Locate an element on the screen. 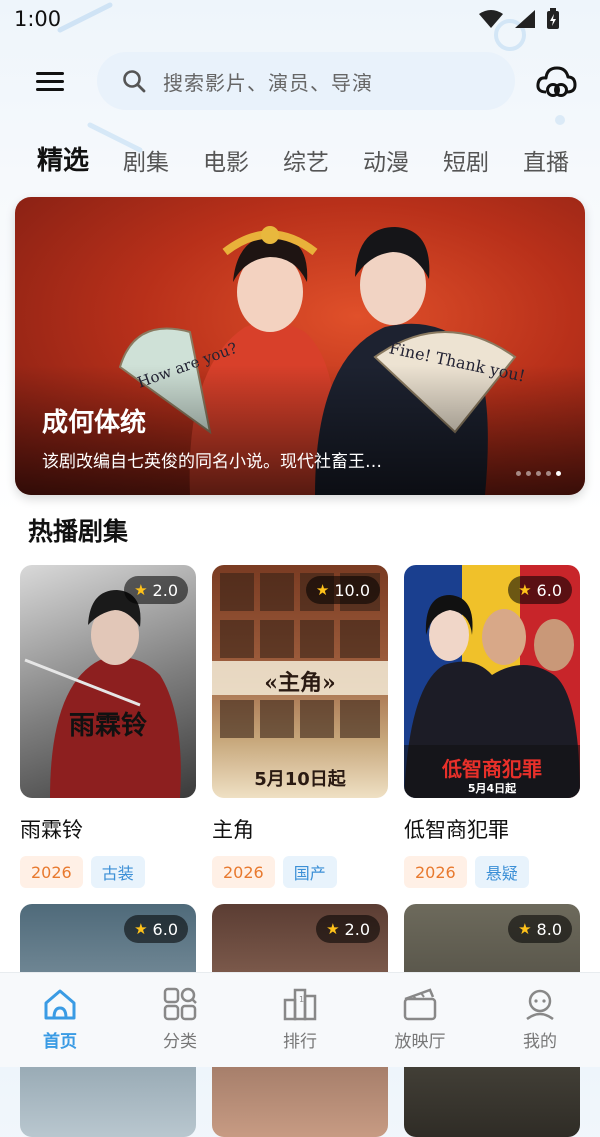 Image resolution: width=600 pixels, height=1137 pixels. status-bar: 1:00 is located at coordinates (300, 20).